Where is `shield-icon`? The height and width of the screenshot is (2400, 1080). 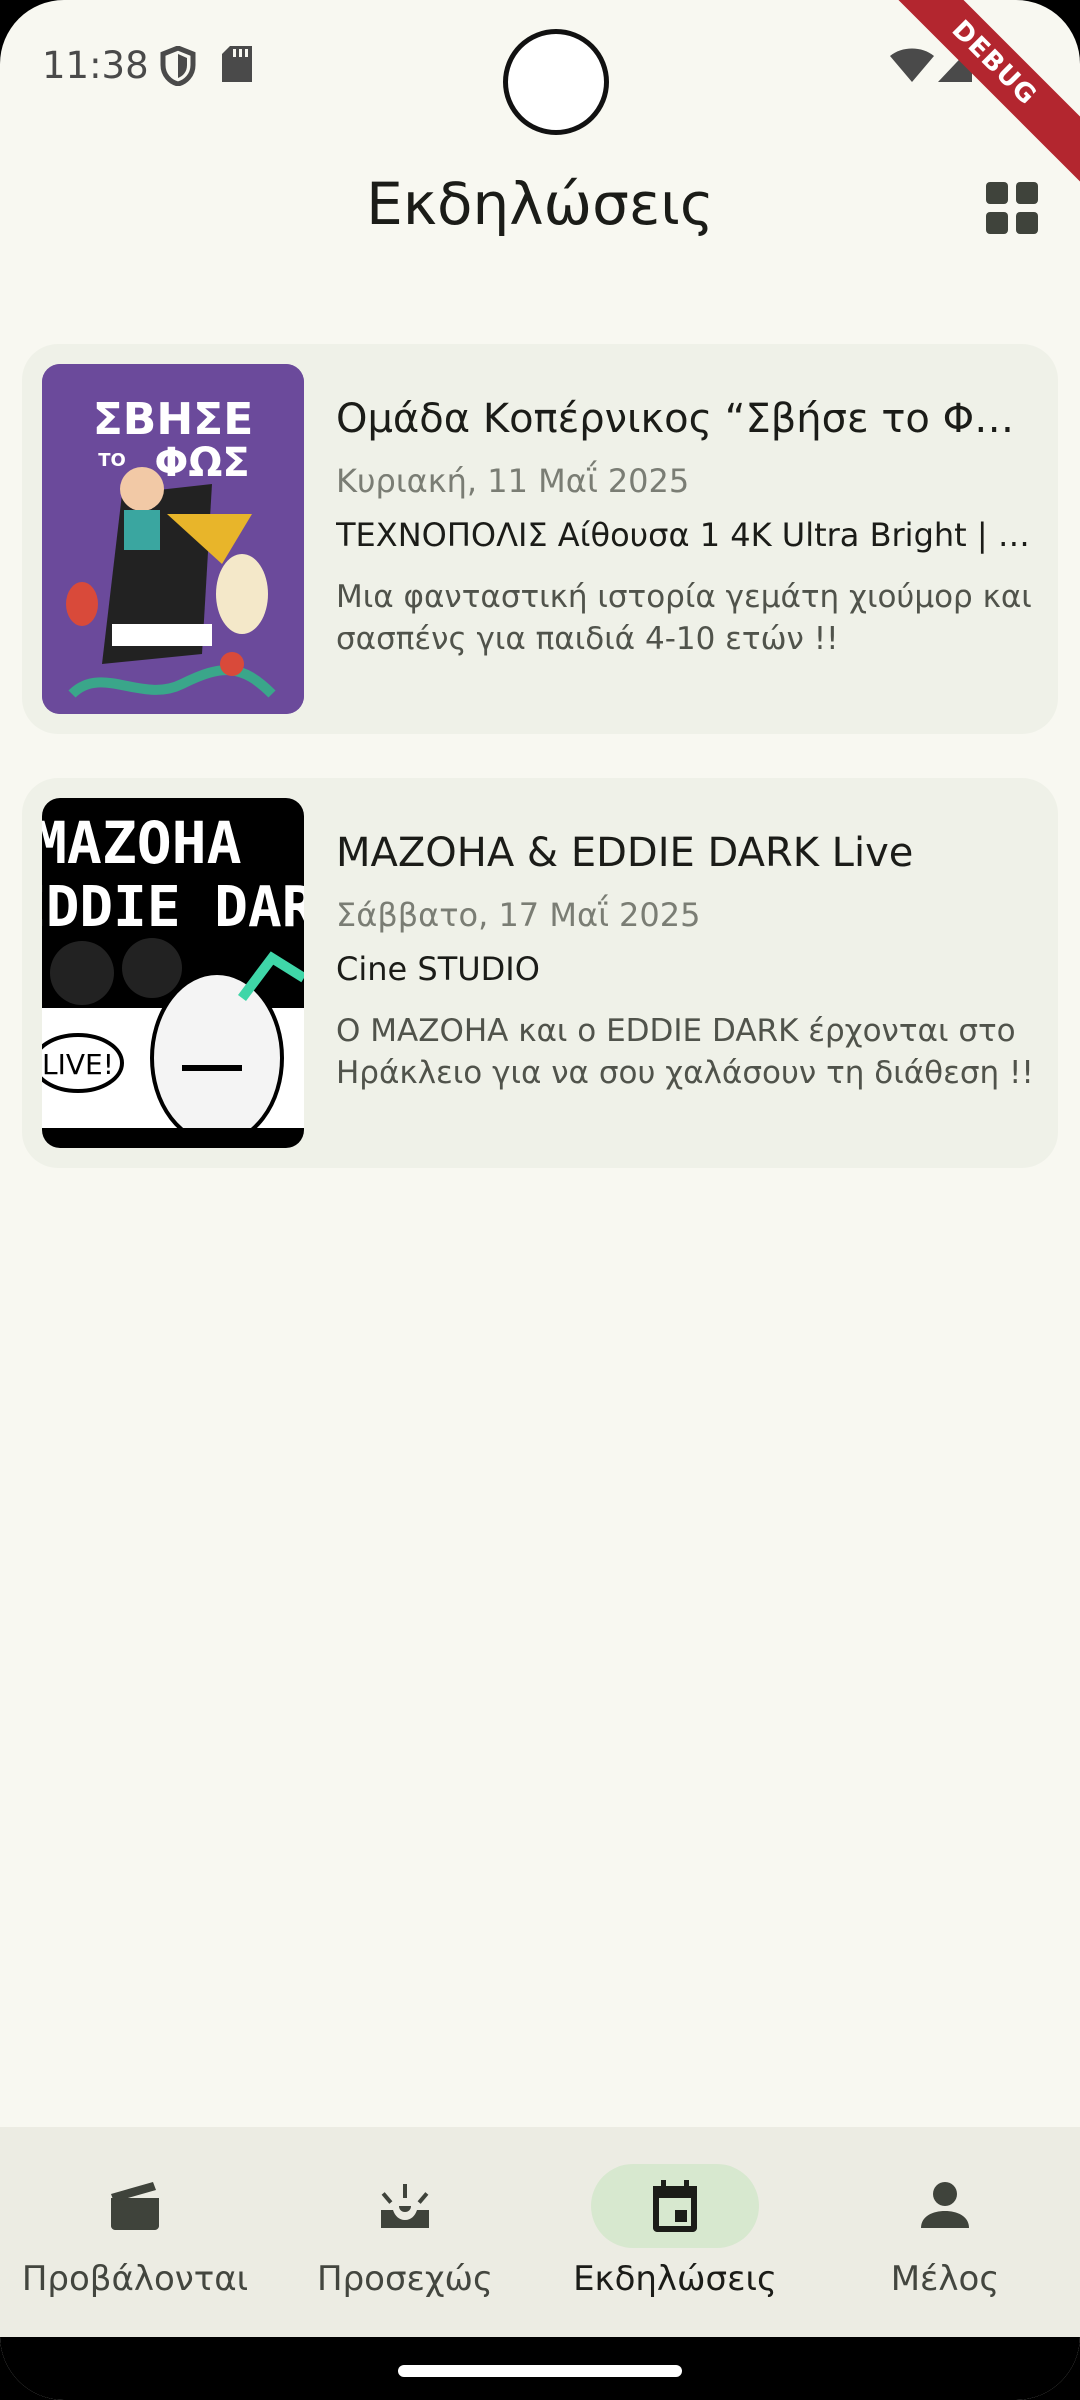
shield-icon is located at coordinates (178, 66).